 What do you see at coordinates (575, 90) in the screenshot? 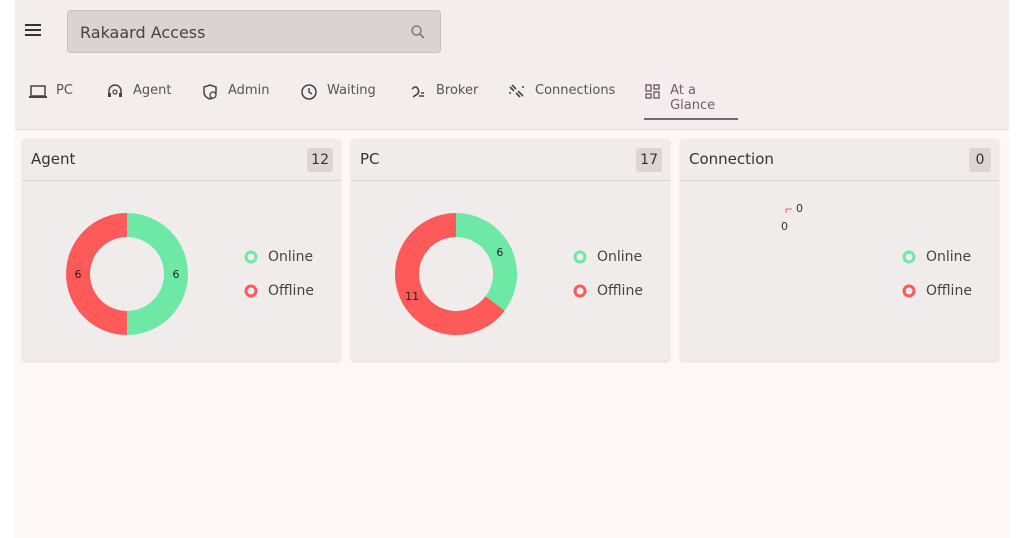
I see `tab-label: Connections` at bounding box center [575, 90].